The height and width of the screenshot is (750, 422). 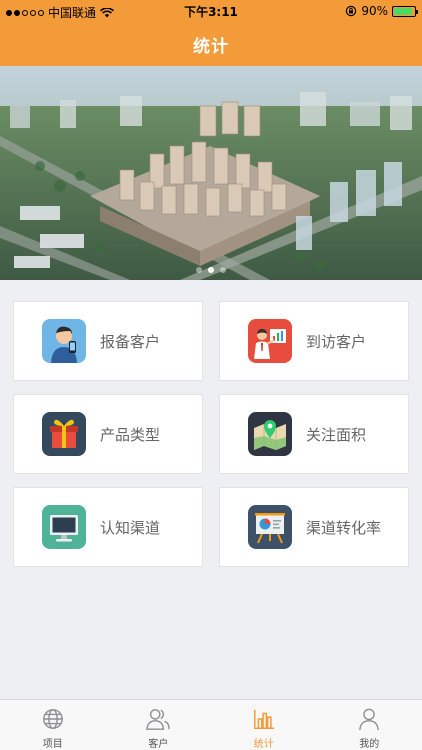 I want to click on card-area-of-interest: 关注面积, so click(x=314, y=434).